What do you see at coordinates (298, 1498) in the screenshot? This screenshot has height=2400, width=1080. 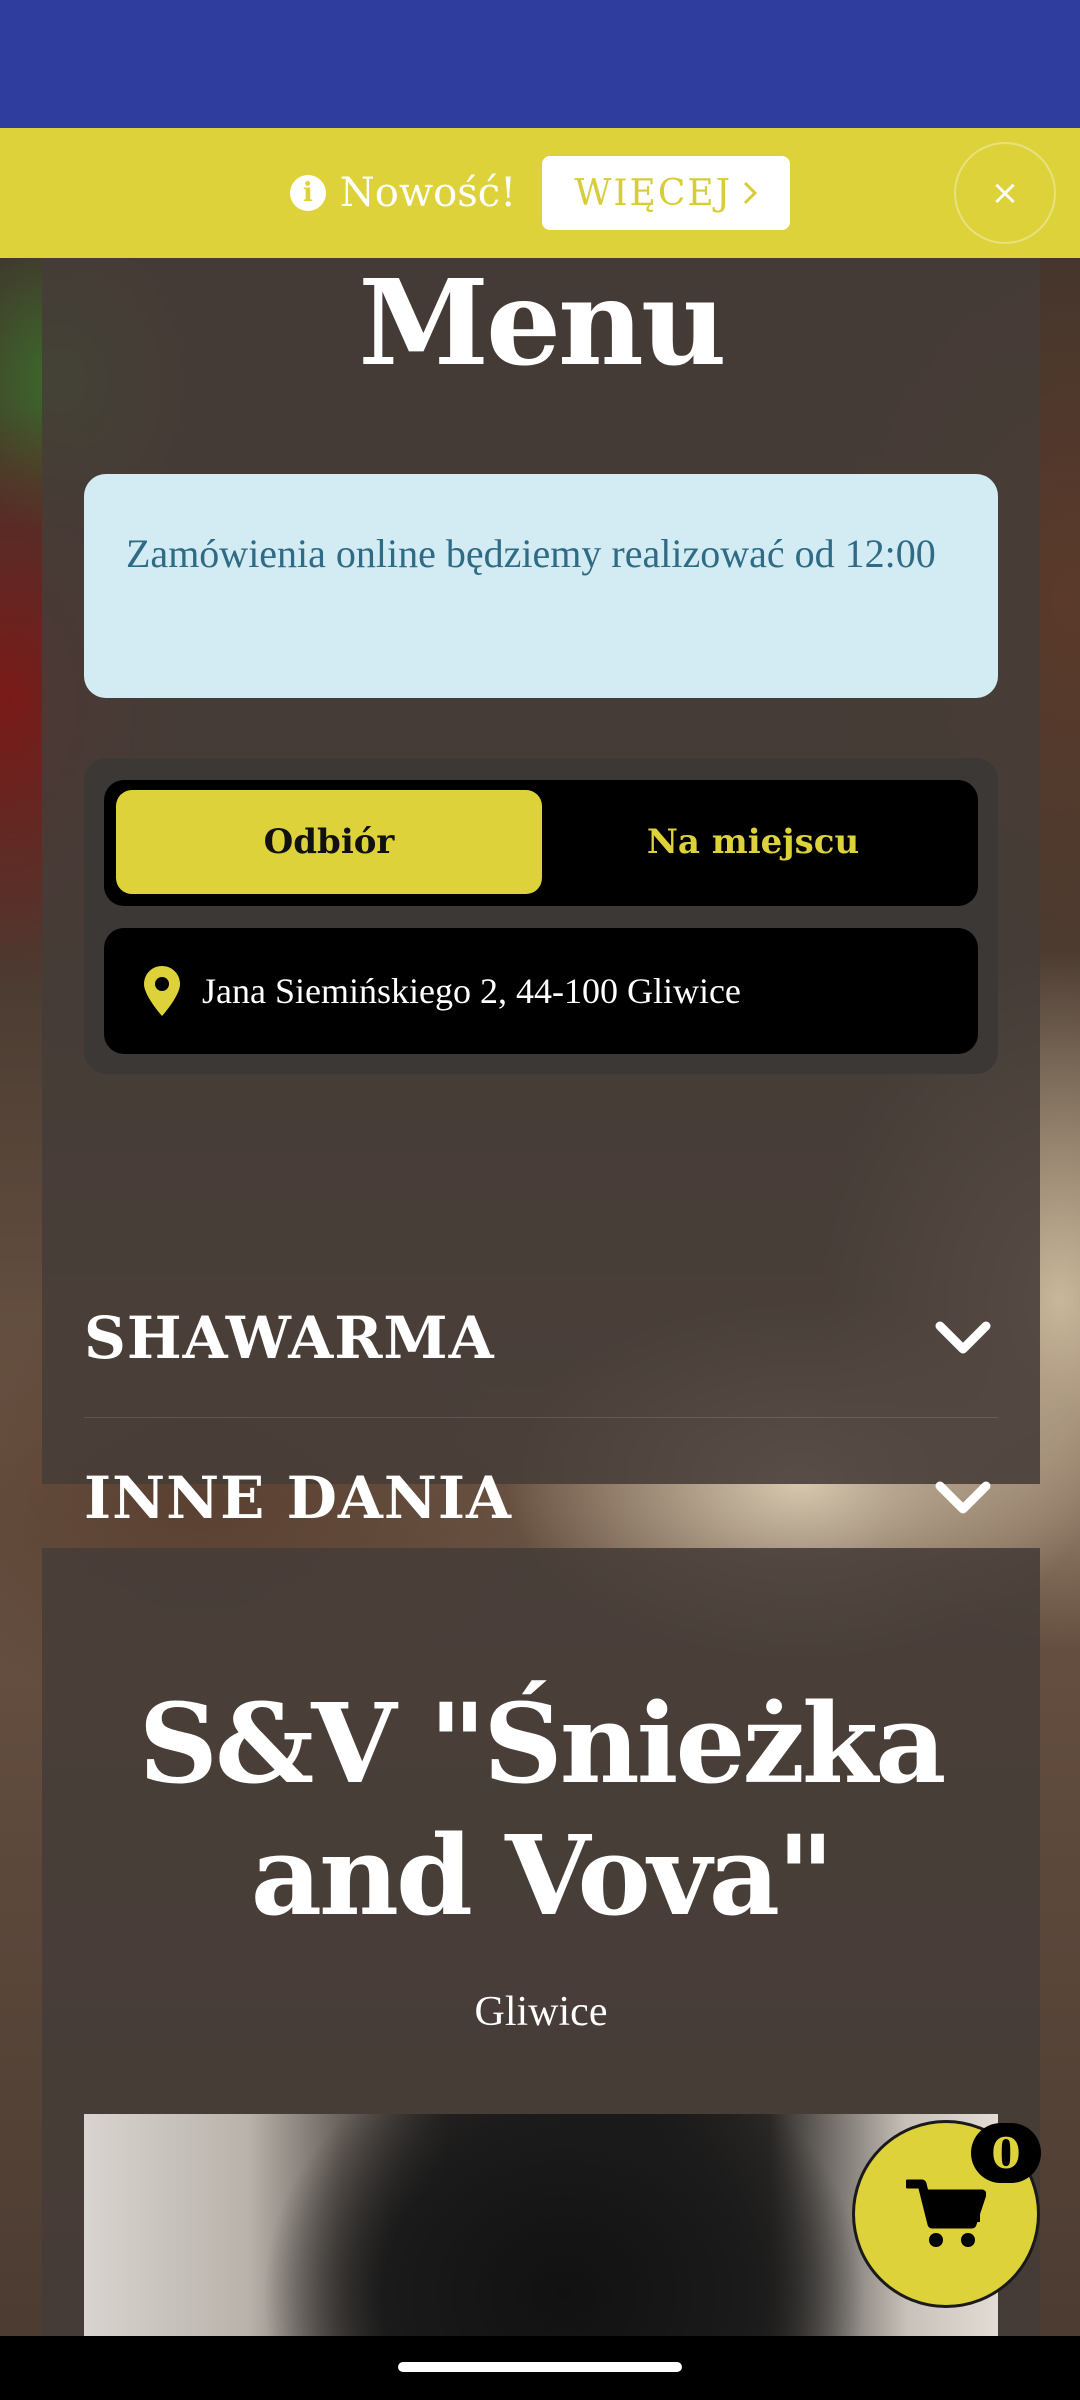 I see `category-label: INNE DANIA` at bounding box center [298, 1498].